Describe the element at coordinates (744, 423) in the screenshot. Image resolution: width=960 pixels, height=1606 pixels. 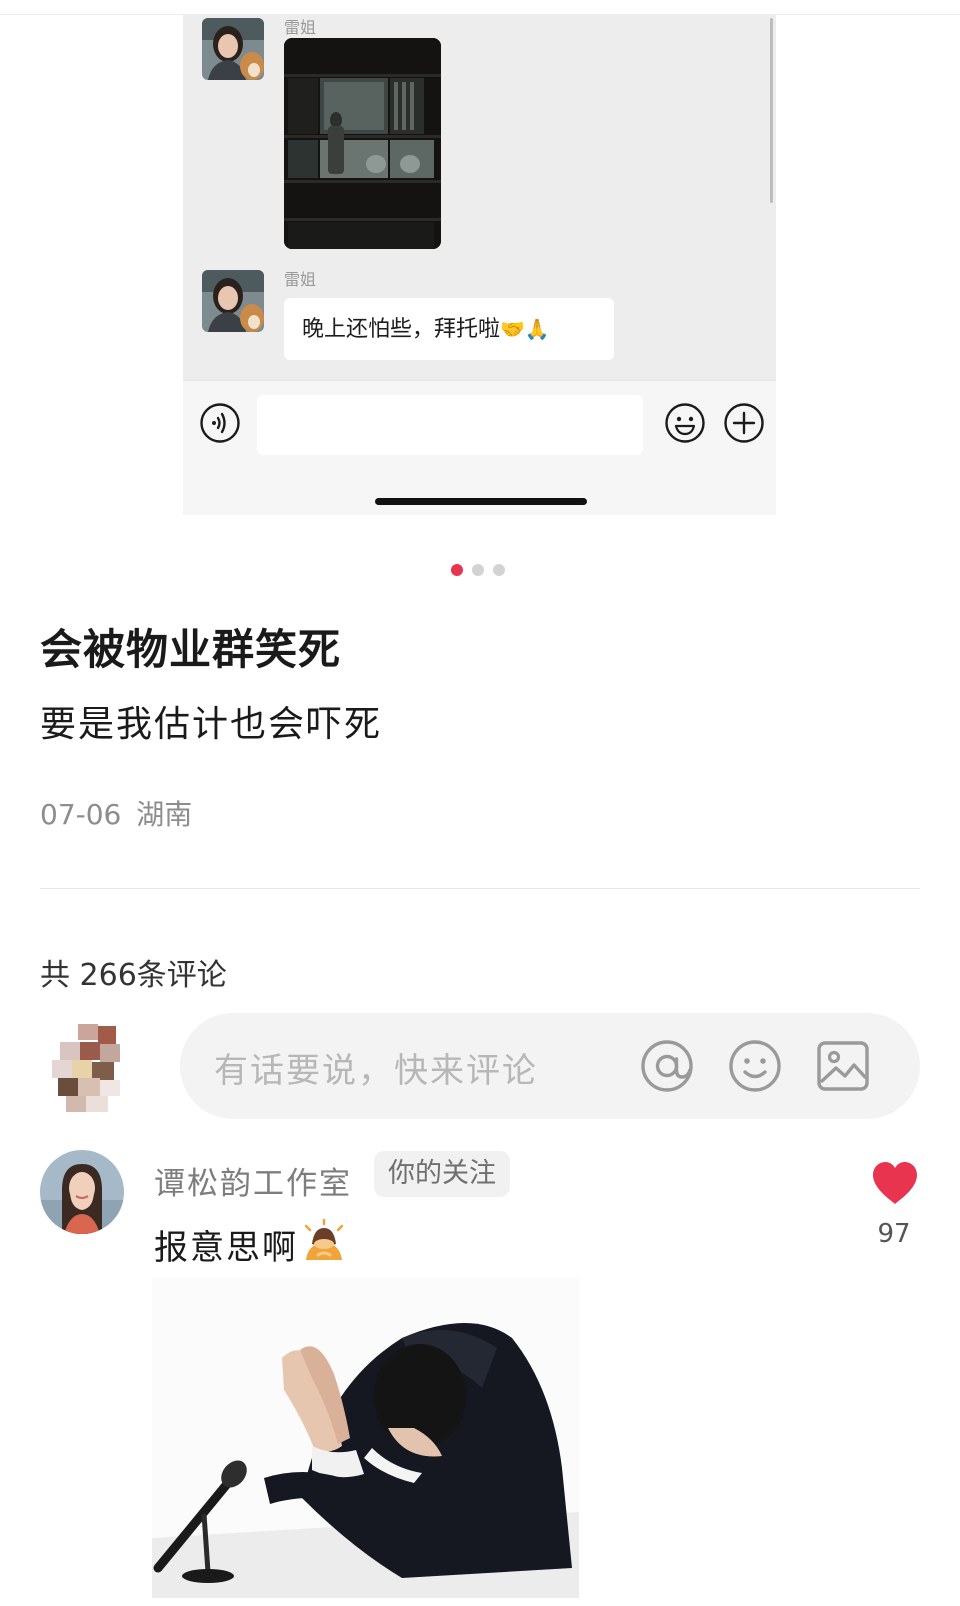
I see `plus-icon` at that location.